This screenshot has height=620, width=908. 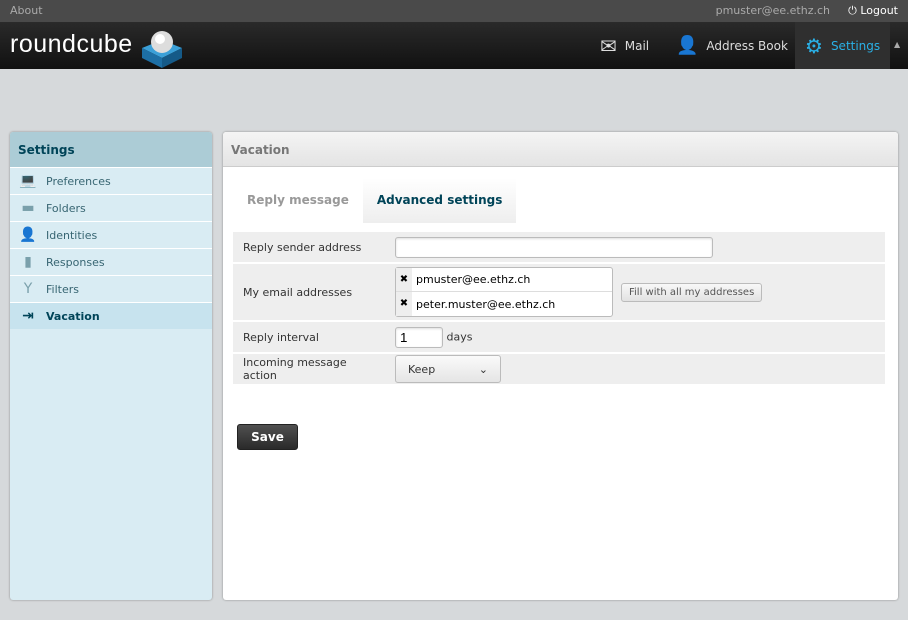 What do you see at coordinates (309, 292) in the screenshot?
I see `my-emails-label: My email addresses` at bounding box center [309, 292].